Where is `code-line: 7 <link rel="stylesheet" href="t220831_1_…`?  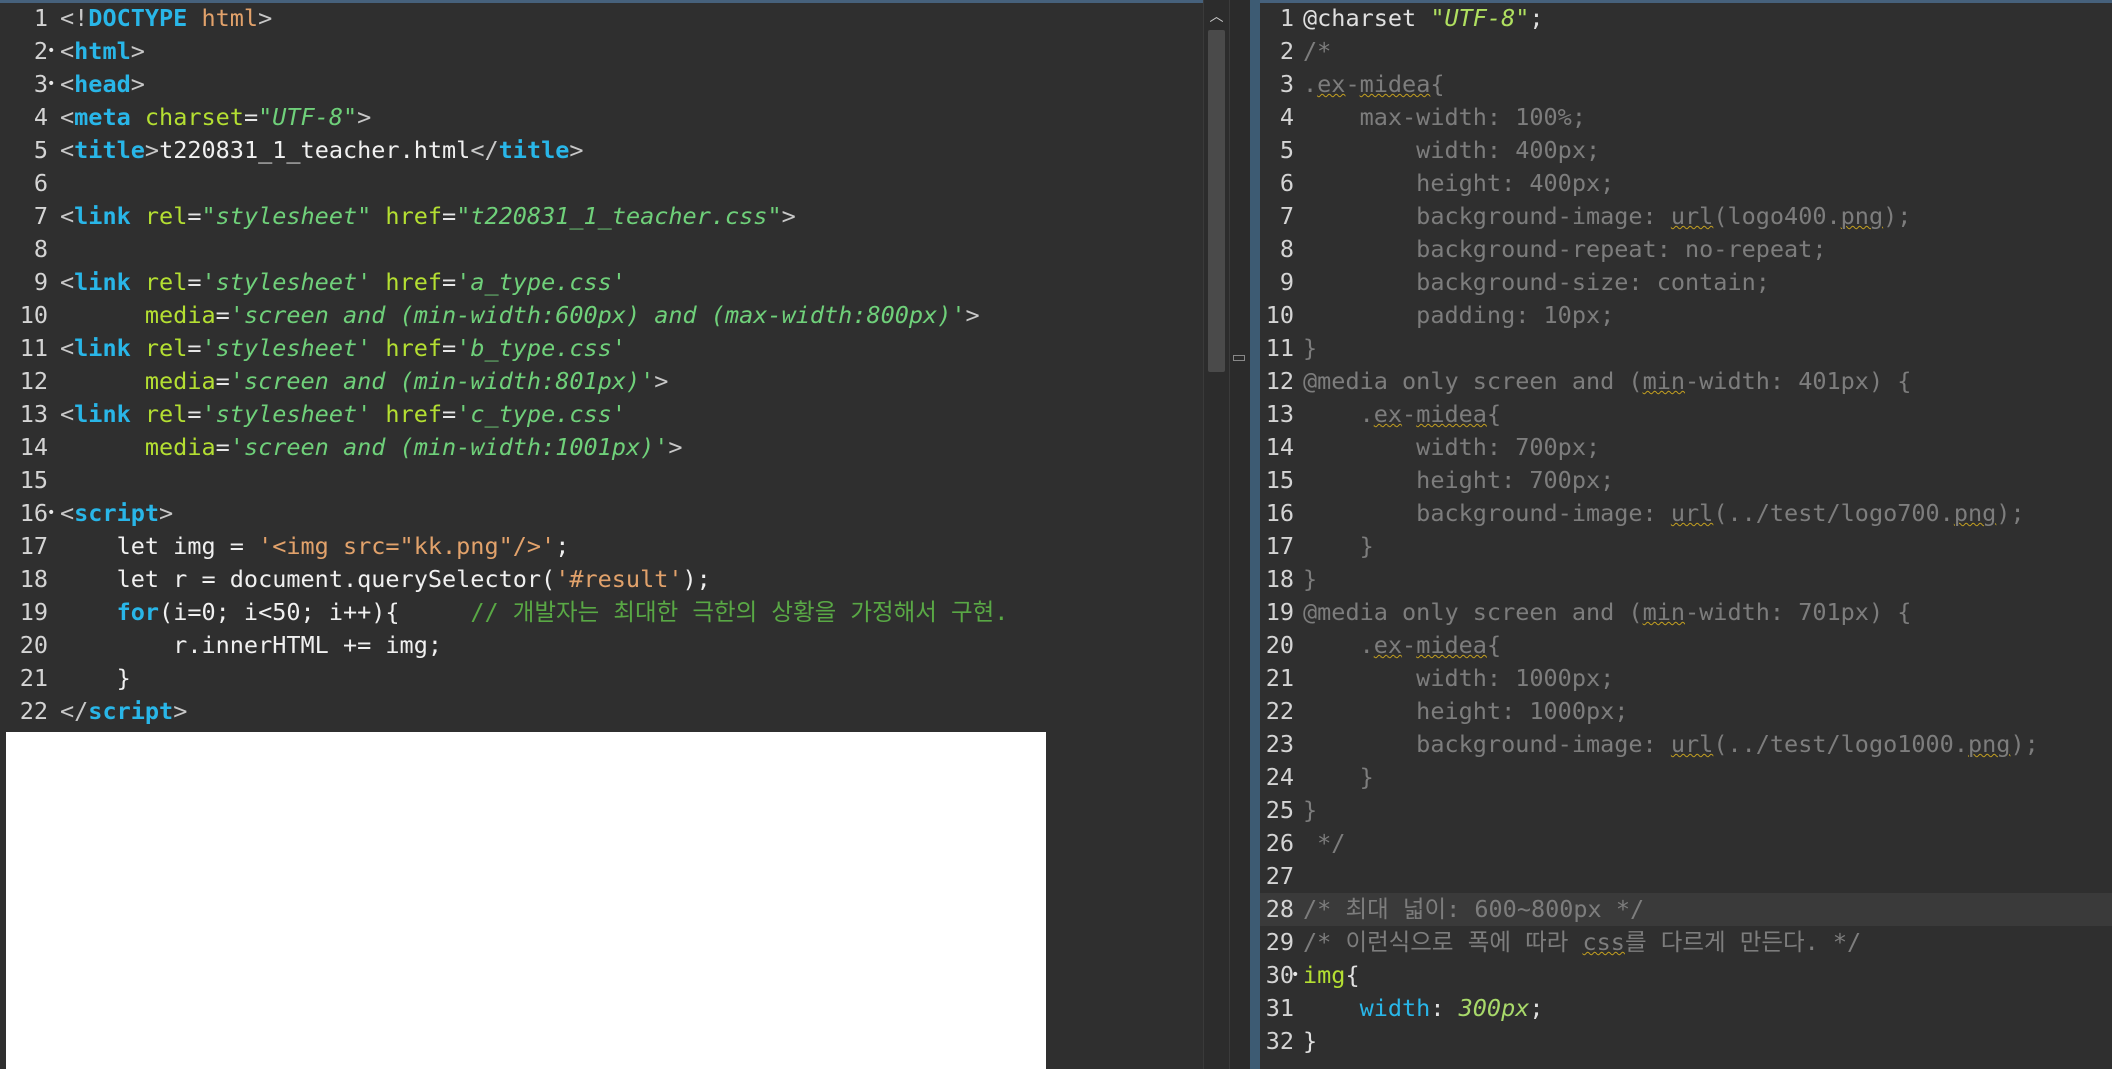 code-line: 7 <link rel="stylesheet" href="t220831_1_… is located at coordinates (602, 216).